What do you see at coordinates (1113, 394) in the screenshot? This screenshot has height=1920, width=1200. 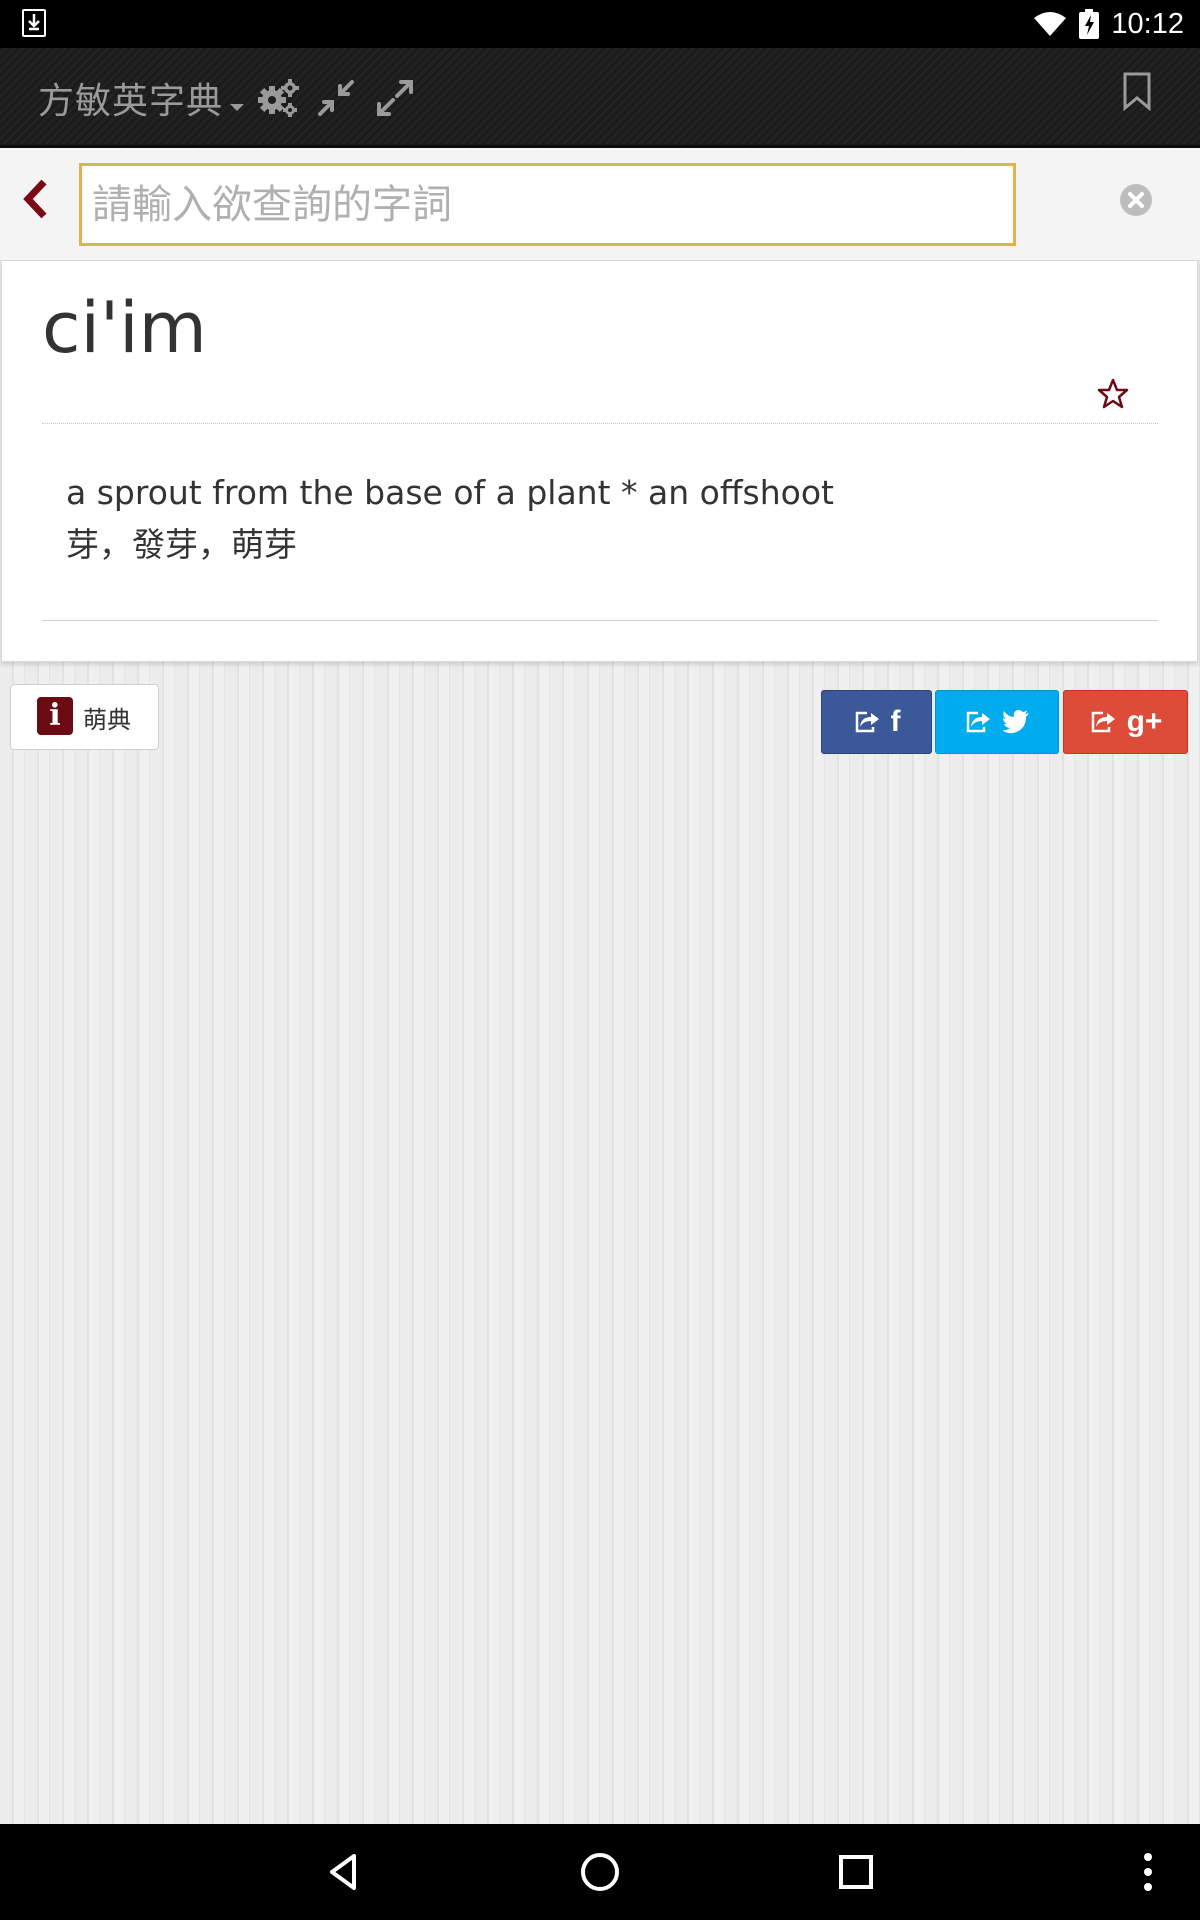 I see `star-outline-icon` at bounding box center [1113, 394].